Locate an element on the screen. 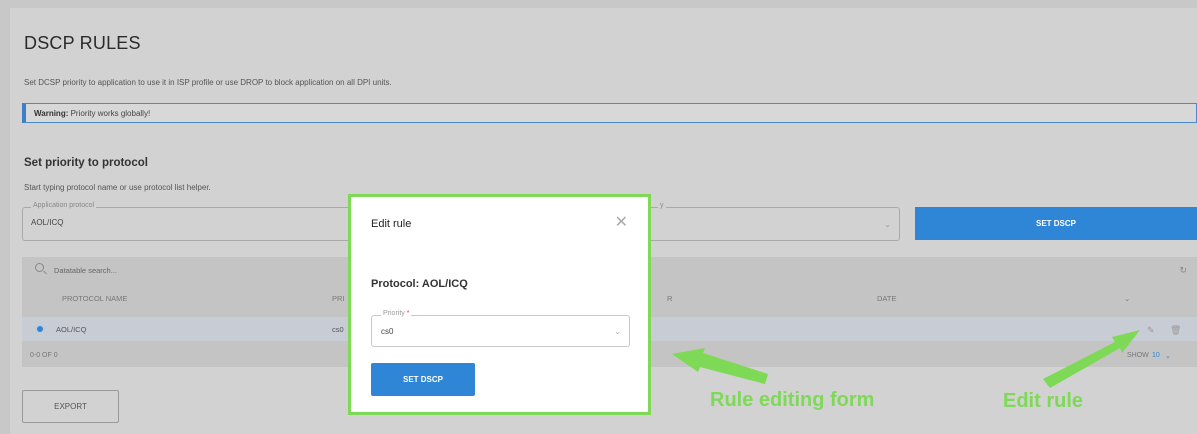 The width and height of the screenshot is (1197, 434). arrow-to-edit is located at coordinates (1091, 359).